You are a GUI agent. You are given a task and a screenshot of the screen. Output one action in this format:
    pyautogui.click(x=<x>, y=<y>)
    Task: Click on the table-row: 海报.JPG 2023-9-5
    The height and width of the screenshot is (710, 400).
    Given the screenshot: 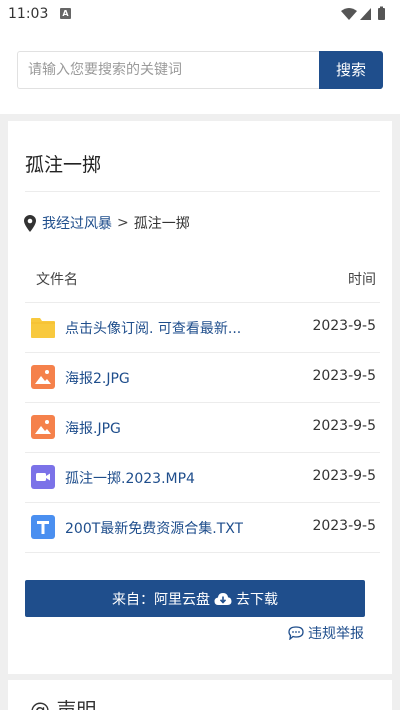 What is the action you would take?
    pyautogui.click(x=200, y=427)
    